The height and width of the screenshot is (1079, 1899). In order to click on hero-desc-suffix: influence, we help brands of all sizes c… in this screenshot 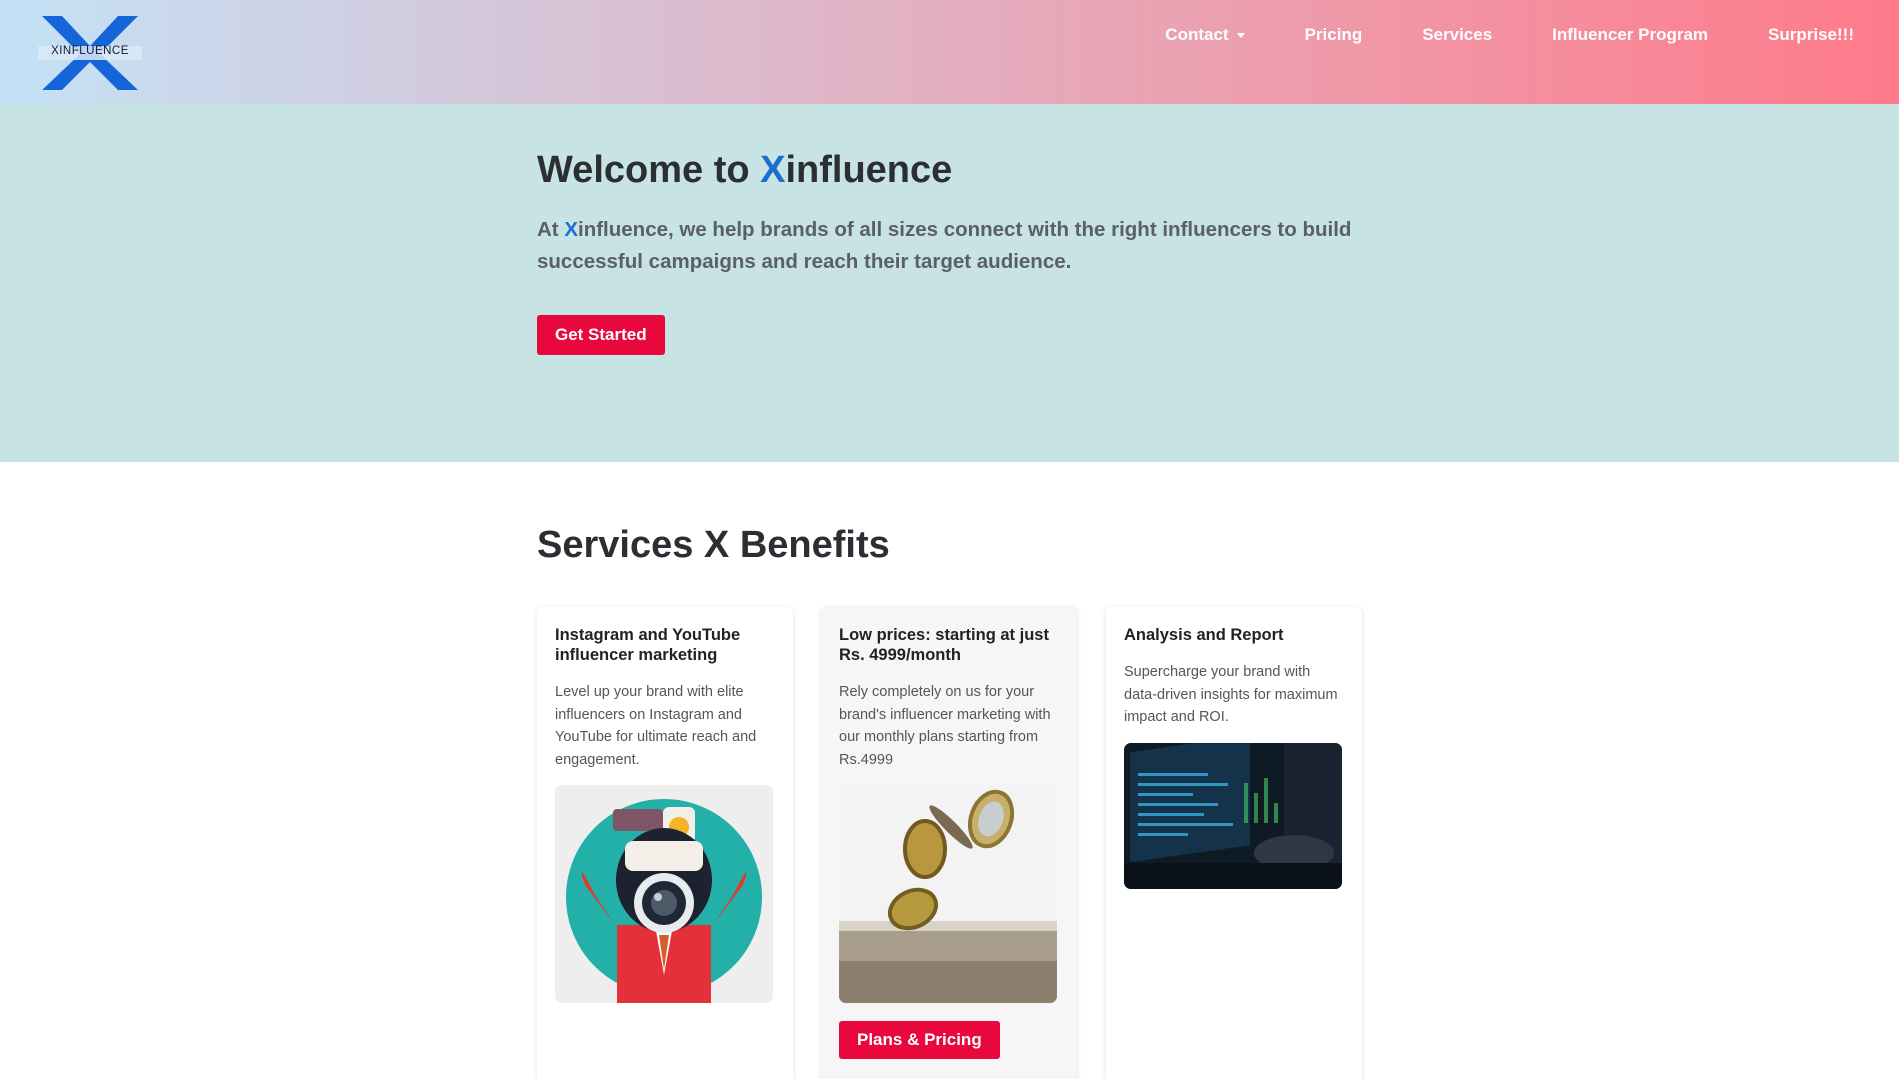, I will do `click(944, 245)`.